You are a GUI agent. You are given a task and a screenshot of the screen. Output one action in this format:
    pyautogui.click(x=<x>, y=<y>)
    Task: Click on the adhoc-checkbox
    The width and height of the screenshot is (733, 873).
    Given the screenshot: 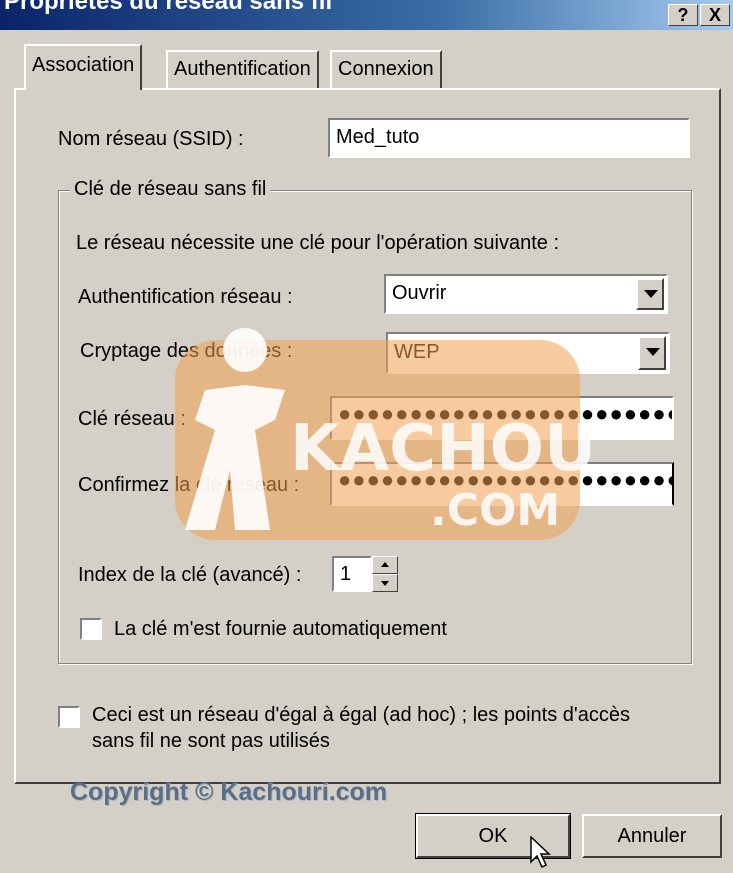 What is the action you would take?
    pyautogui.click(x=69, y=717)
    